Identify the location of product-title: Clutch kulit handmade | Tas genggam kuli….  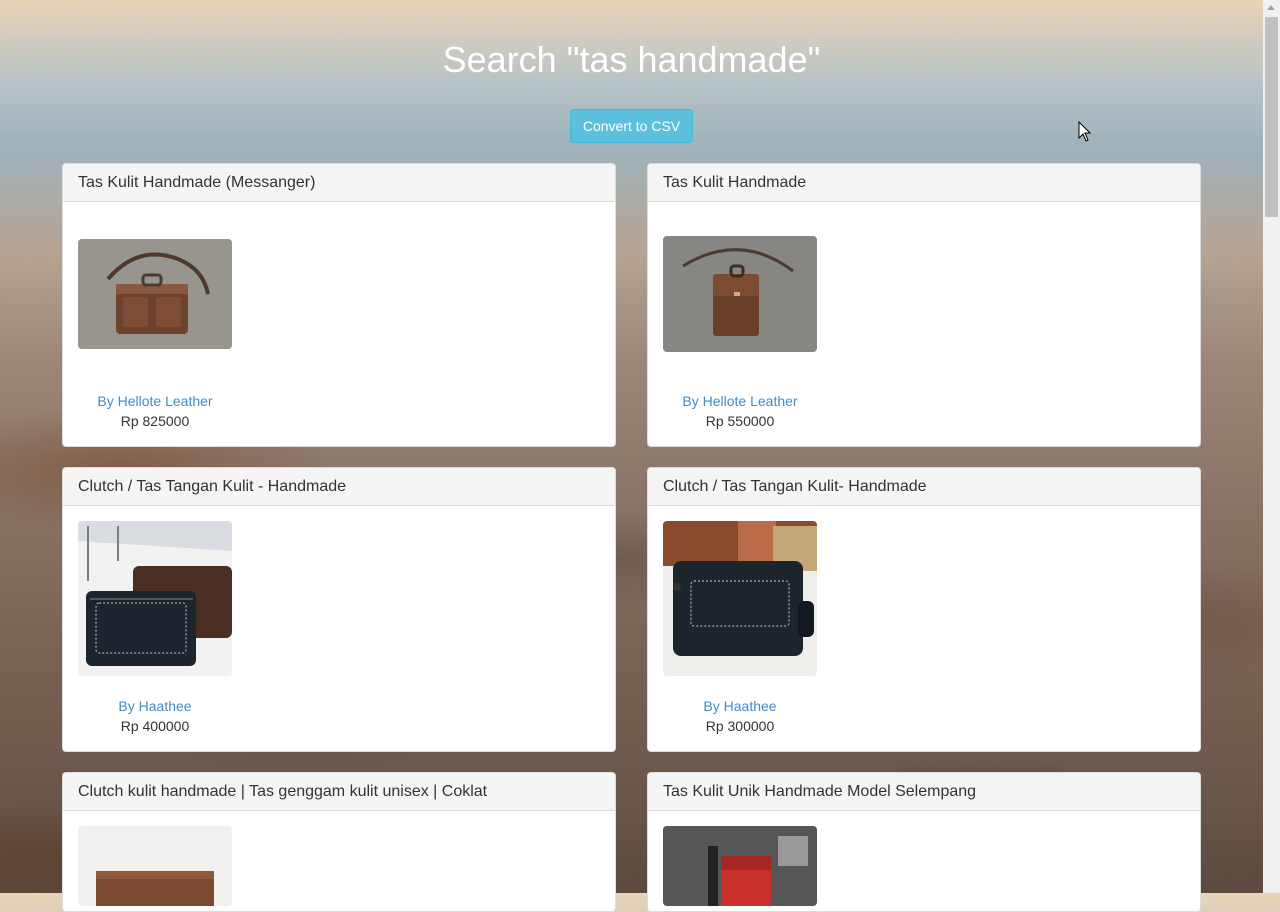
(339, 792).